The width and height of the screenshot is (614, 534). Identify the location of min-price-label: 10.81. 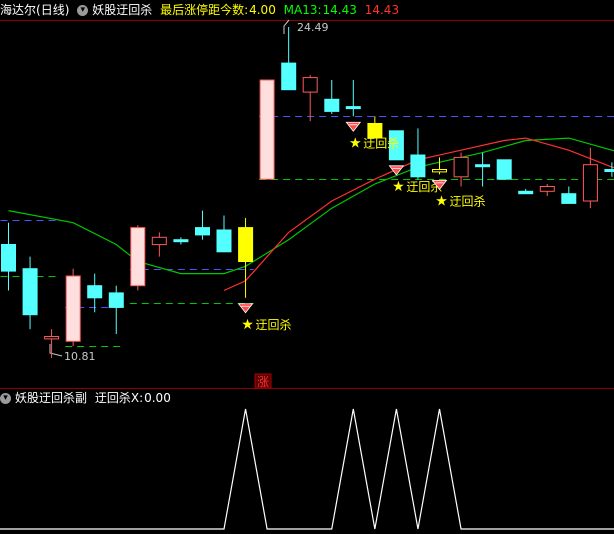
(80, 356).